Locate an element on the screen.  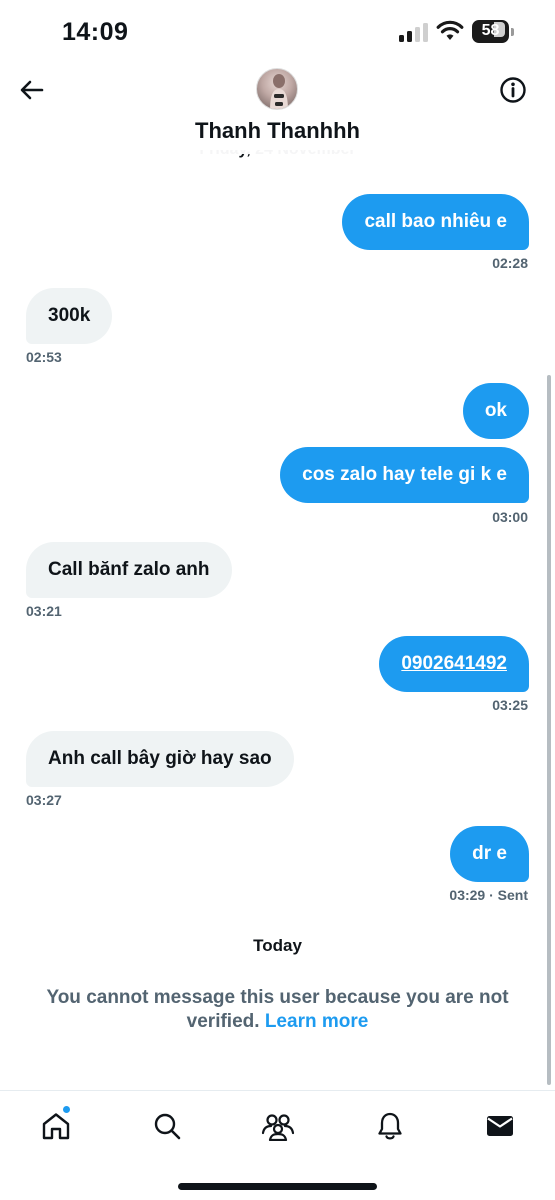
scrollbar is located at coordinates (549, 730).